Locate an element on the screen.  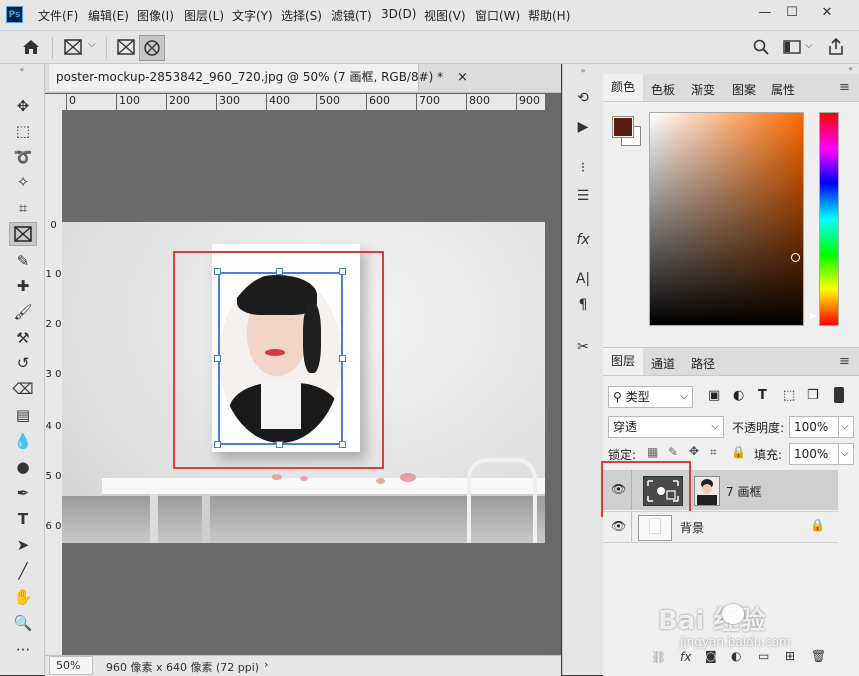
lasso-tool-icon: ➰ is located at coordinates (23, 157).